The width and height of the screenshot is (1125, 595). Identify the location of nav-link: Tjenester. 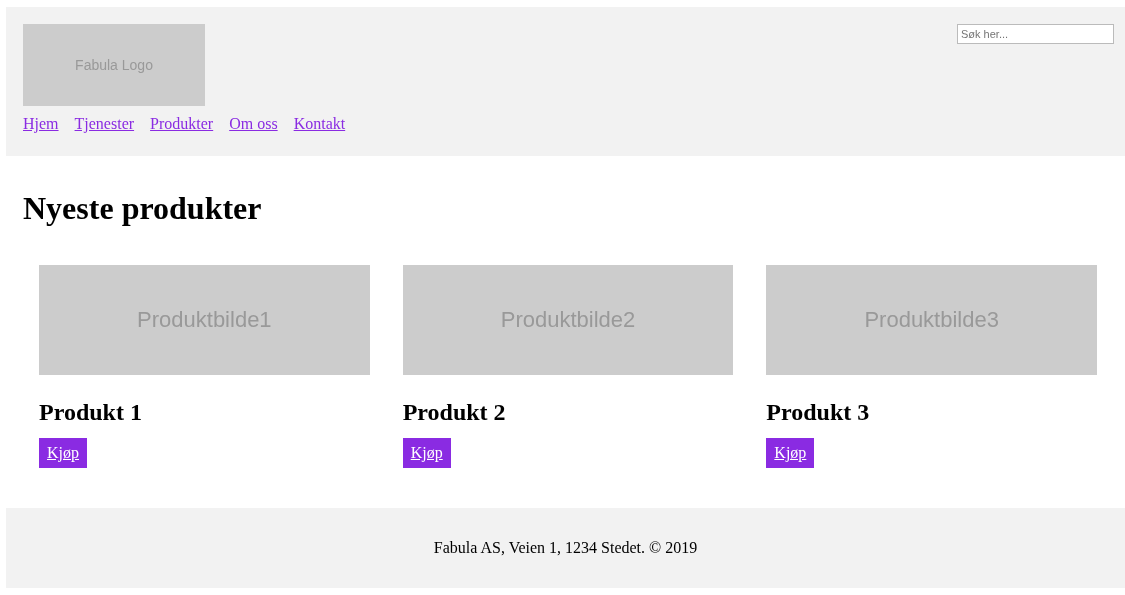
(104, 124).